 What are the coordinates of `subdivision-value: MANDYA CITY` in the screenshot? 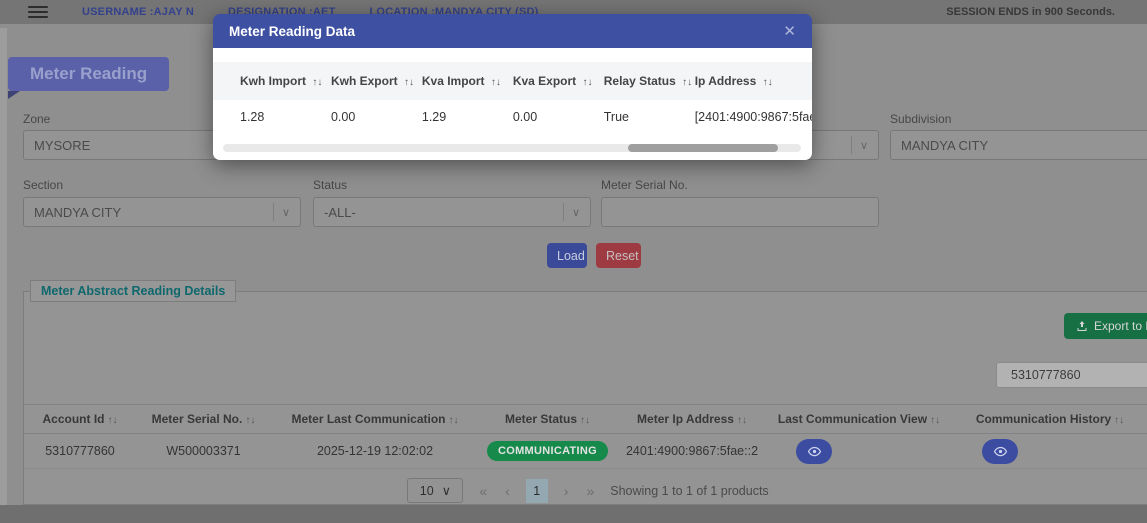 It's located at (945, 145).